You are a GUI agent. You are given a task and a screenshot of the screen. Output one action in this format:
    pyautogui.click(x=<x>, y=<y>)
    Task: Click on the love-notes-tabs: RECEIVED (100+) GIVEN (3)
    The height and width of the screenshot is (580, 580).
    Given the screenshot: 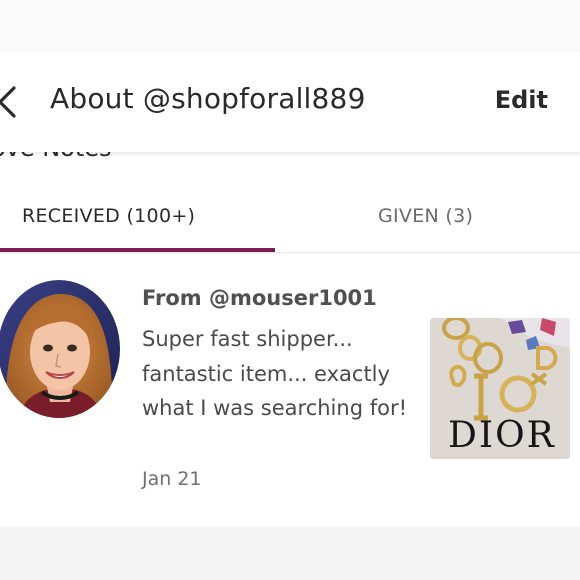 What is the action you would take?
    pyautogui.click(x=290, y=223)
    